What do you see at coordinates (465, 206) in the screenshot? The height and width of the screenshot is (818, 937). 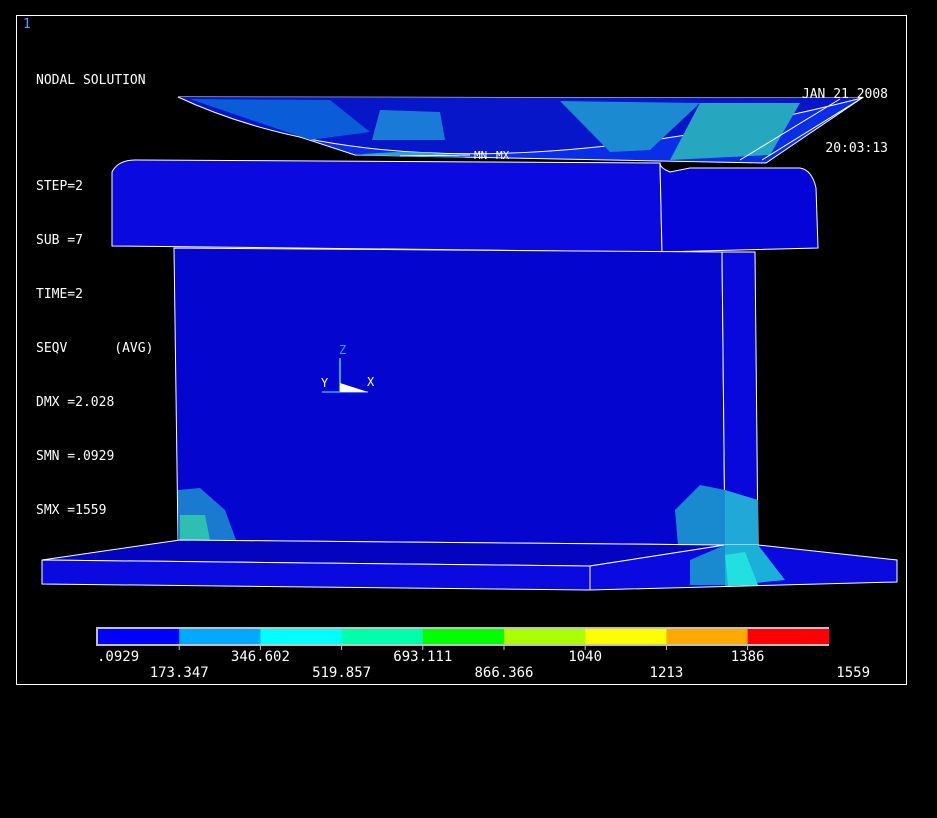 I see `rail-head` at bounding box center [465, 206].